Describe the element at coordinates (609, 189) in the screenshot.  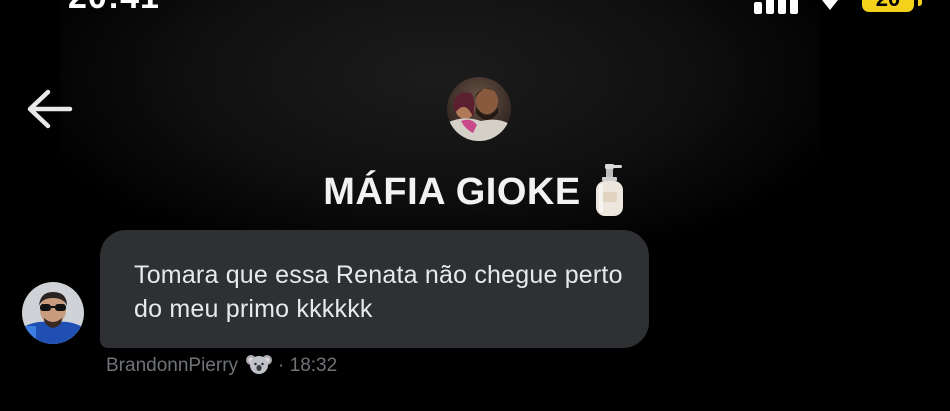
I see `lotion-bottle-icon` at that location.